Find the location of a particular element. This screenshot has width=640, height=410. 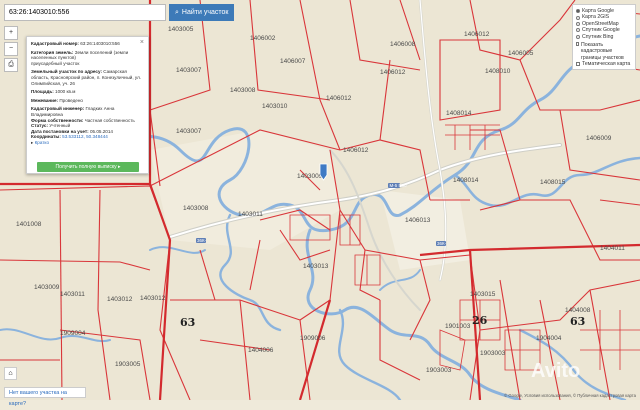

check-label: Показать кадастровые границы участков is located at coordinates (602, 51).